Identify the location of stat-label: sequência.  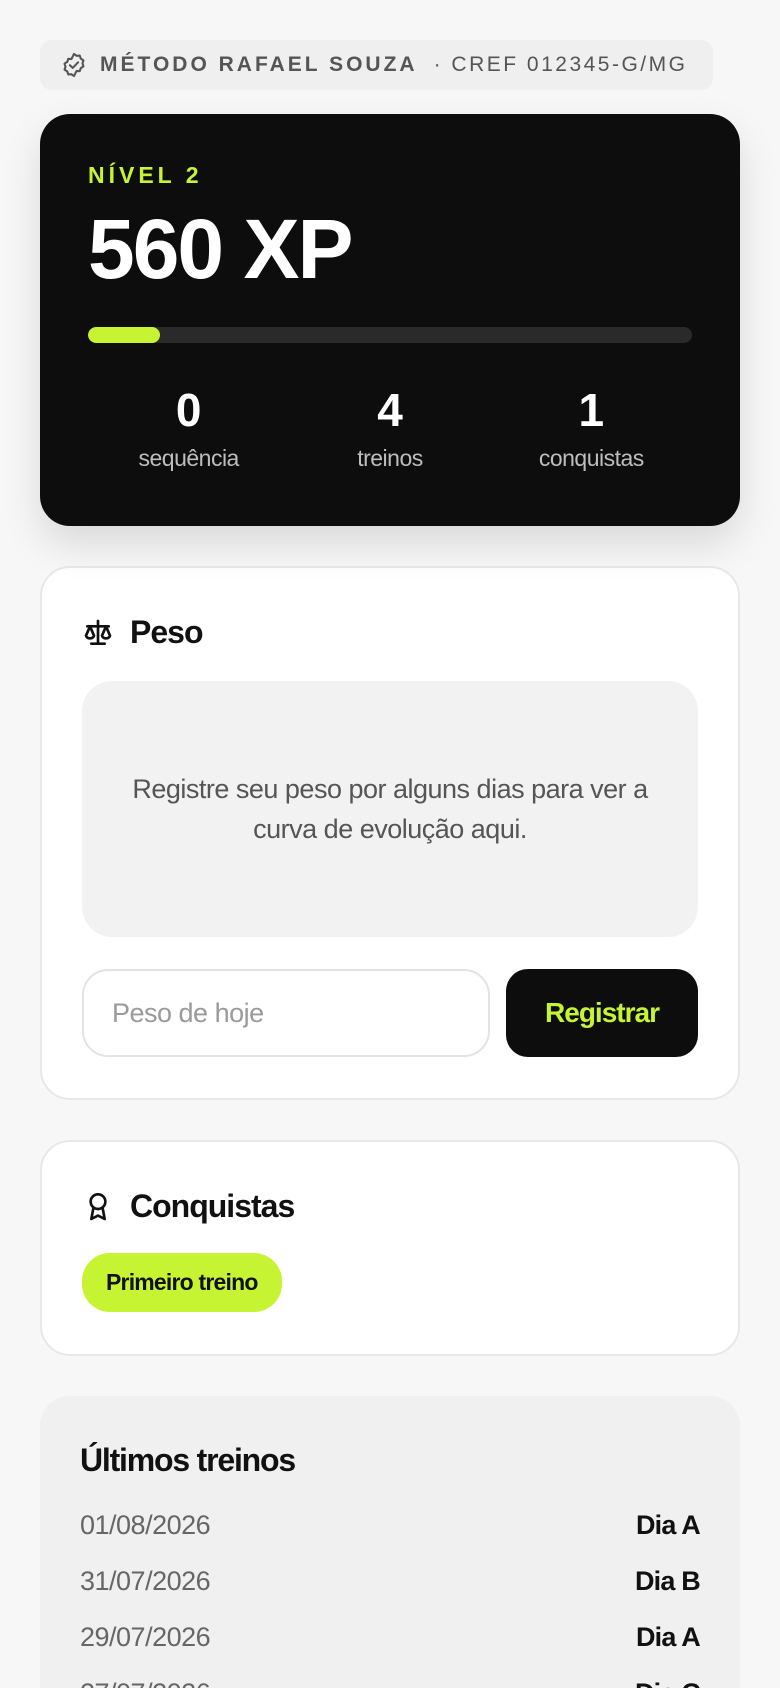
(188, 458).